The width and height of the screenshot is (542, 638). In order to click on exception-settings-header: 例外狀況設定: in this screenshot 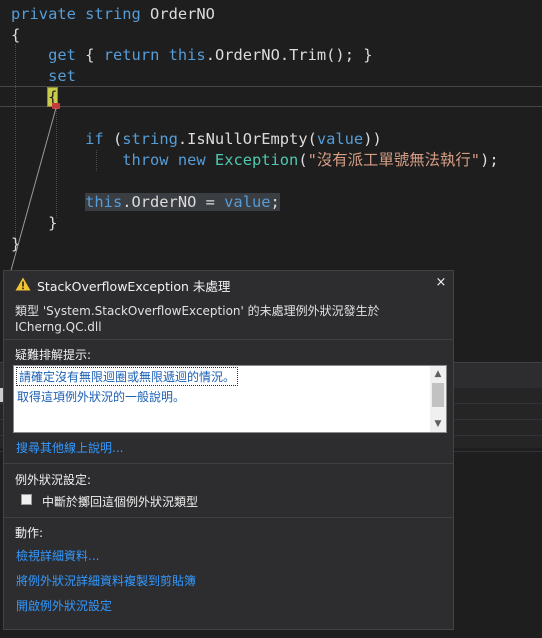, I will do `click(53, 480)`.